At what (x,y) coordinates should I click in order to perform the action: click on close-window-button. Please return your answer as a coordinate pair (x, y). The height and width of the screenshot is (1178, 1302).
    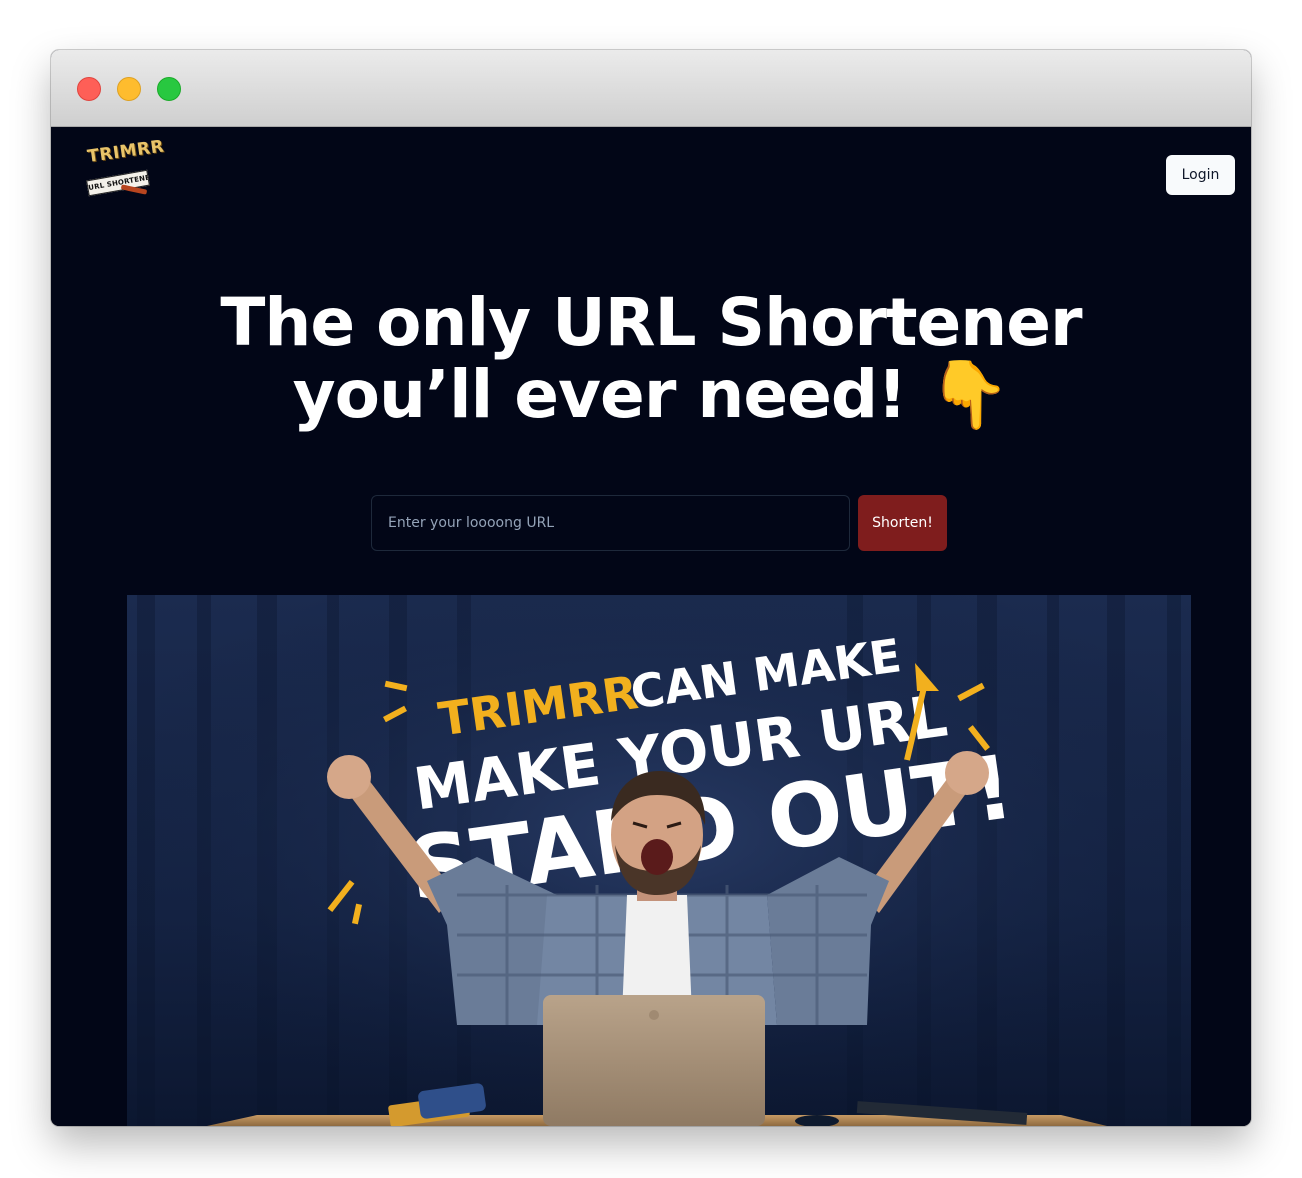
    Looking at the image, I should click on (89, 89).